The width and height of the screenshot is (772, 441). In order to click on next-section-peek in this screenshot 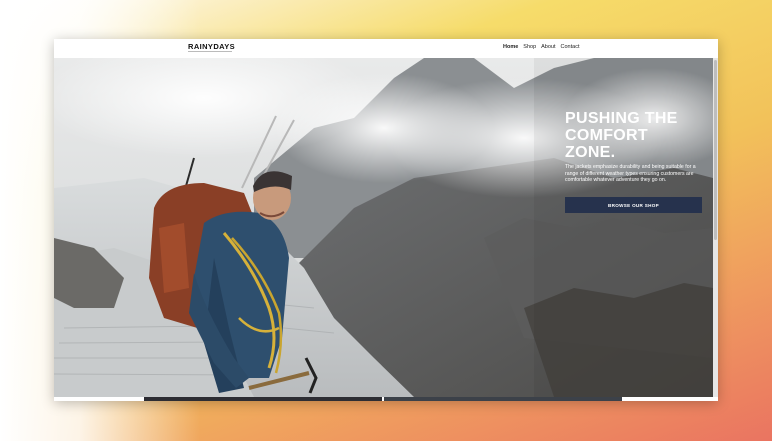, I will do `click(386, 399)`.